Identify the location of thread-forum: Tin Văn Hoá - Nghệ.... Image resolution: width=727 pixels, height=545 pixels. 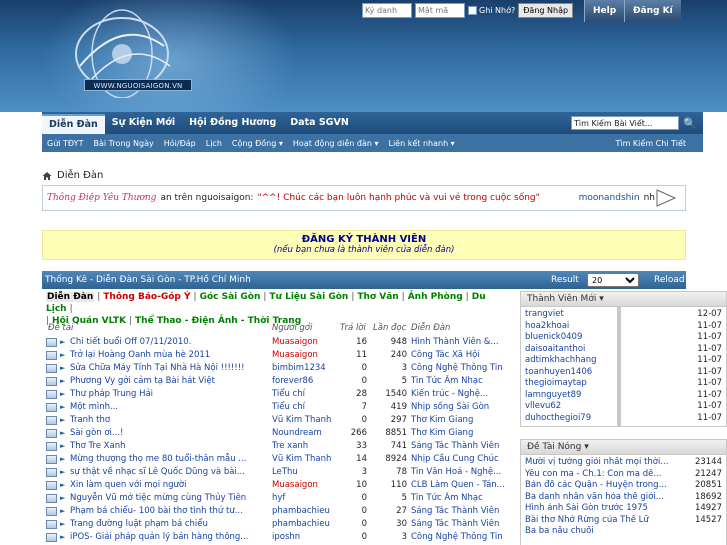
(460, 472).